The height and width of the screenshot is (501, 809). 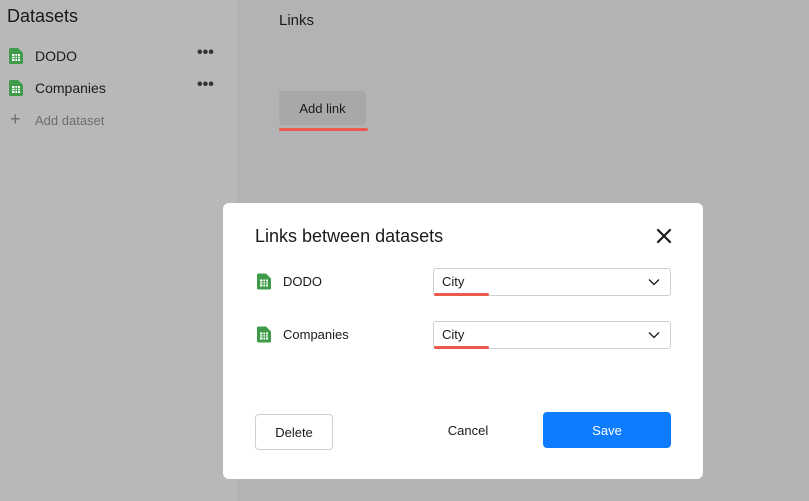 I want to click on sidebar-item-dodo: DODO •••, so click(x=118, y=56).